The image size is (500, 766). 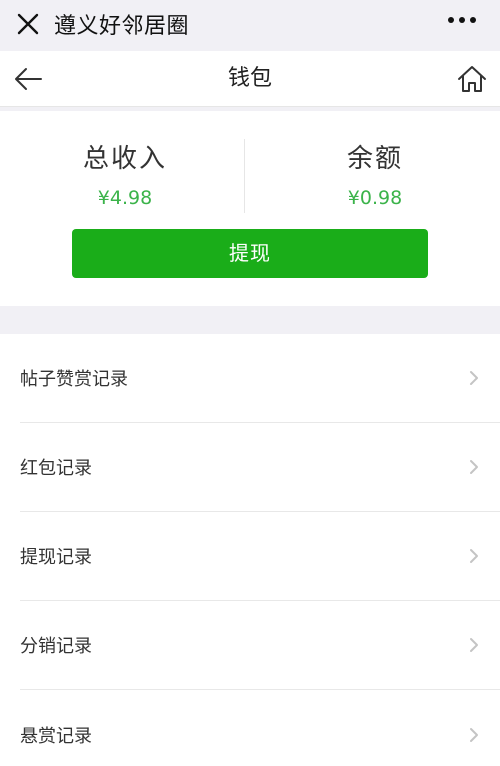 What do you see at coordinates (122, 26) in the screenshot?
I see `wechat-page-title: 遵义好邻居圈` at bounding box center [122, 26].